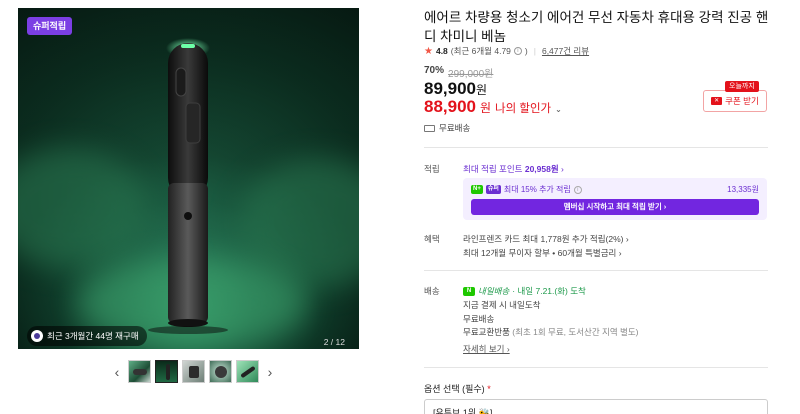 The height and width of the screenshot is (414, 800). What do you see at coordinates (526, 51) in the screenshot?
I see `rating-recent-close: )` at bounding box center [526, 51].